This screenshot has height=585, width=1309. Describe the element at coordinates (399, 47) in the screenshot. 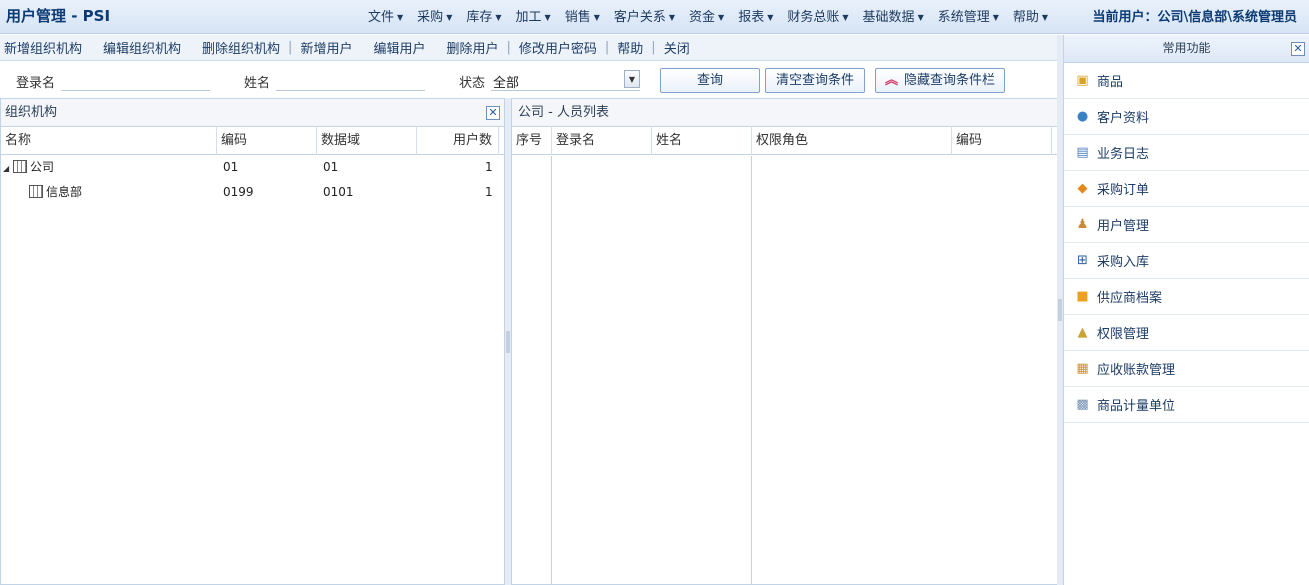

I see `edit-user-button: 编辑用户` at that location.